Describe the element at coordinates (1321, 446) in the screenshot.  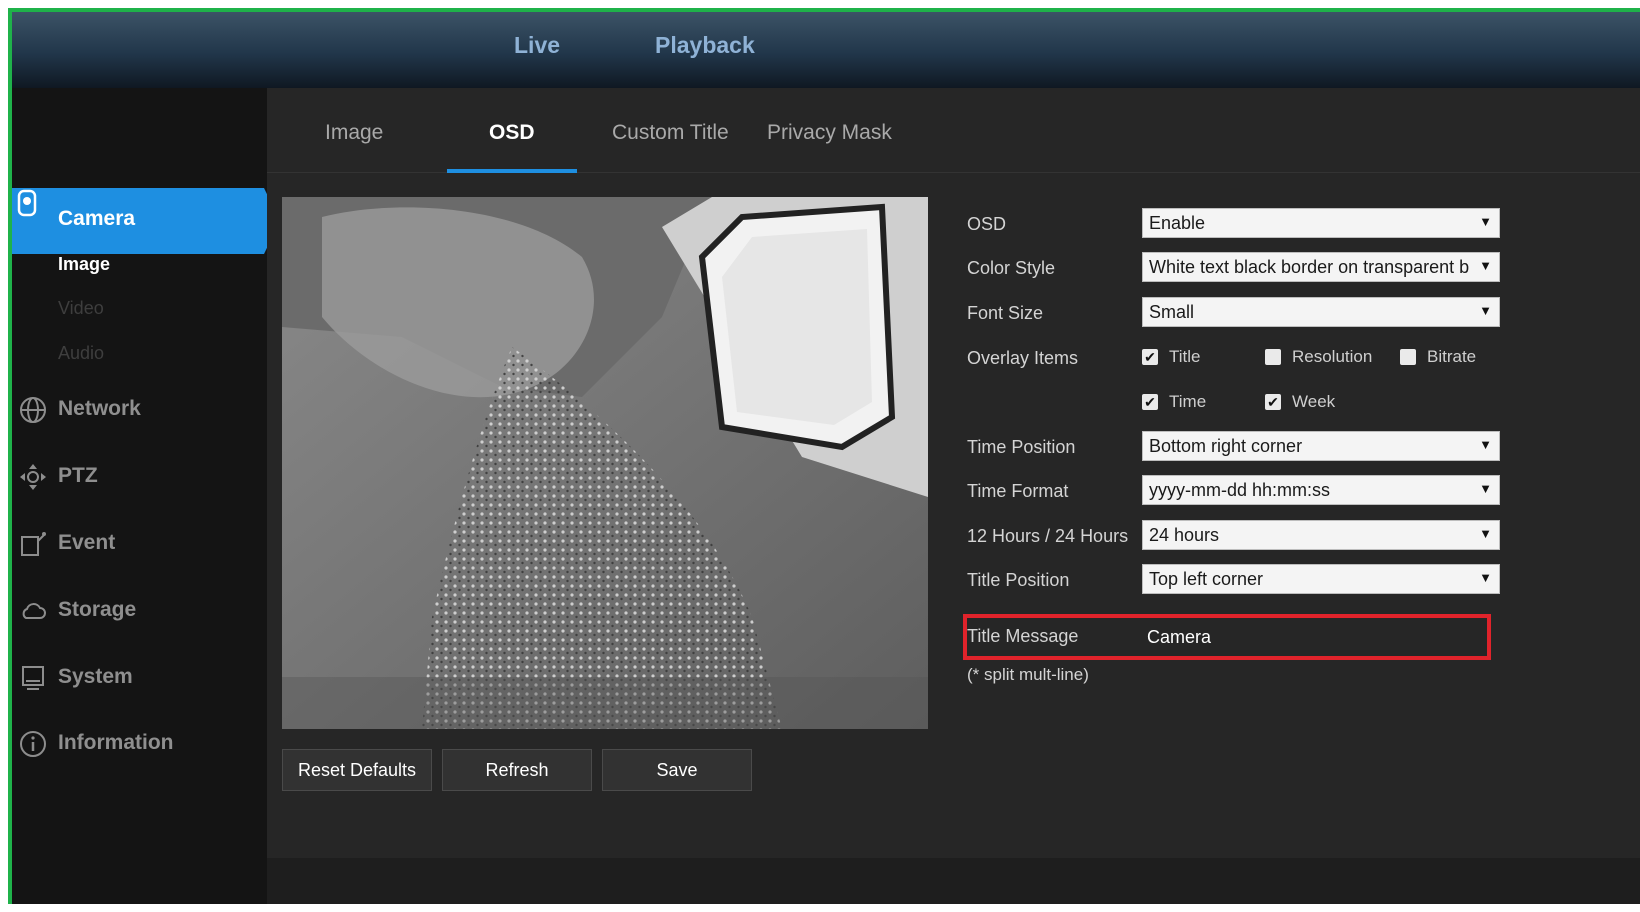
I see `time-position-select: Bottom right corner ▼` at that location.